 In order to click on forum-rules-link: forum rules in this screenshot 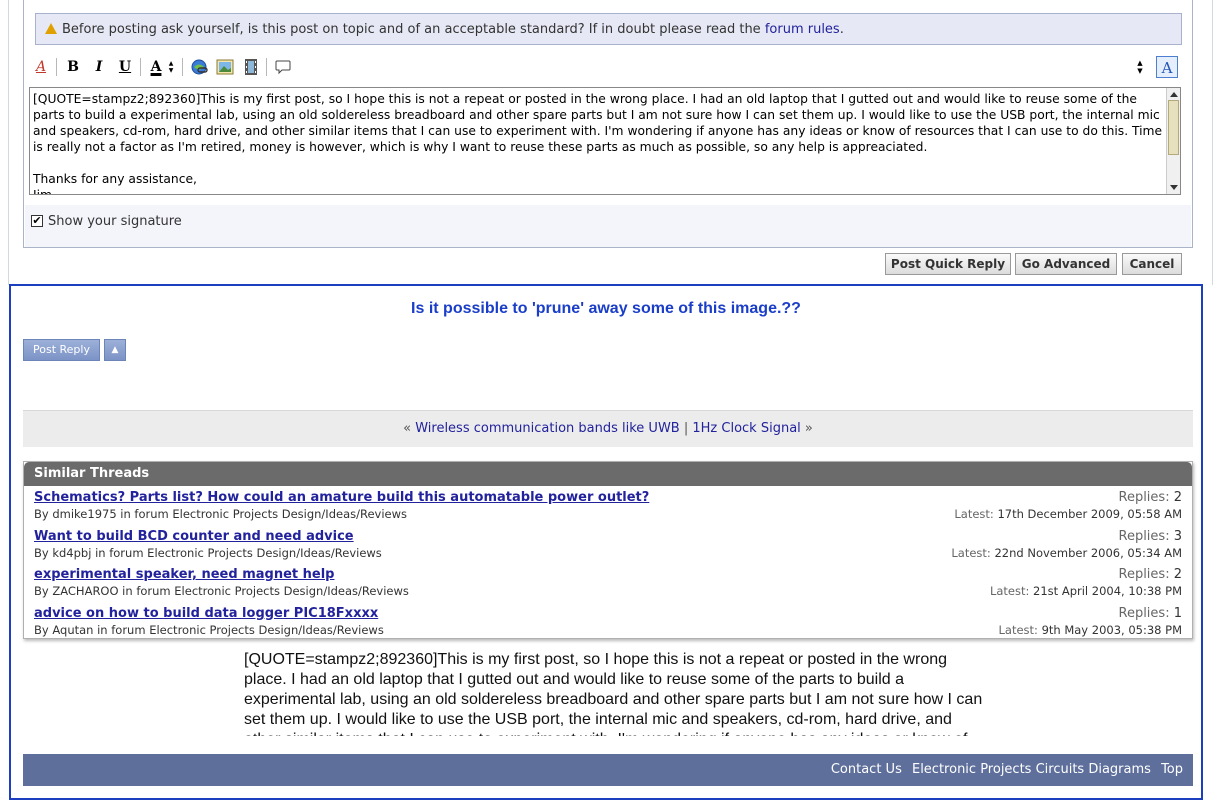, I will do `click(802, 29)`.